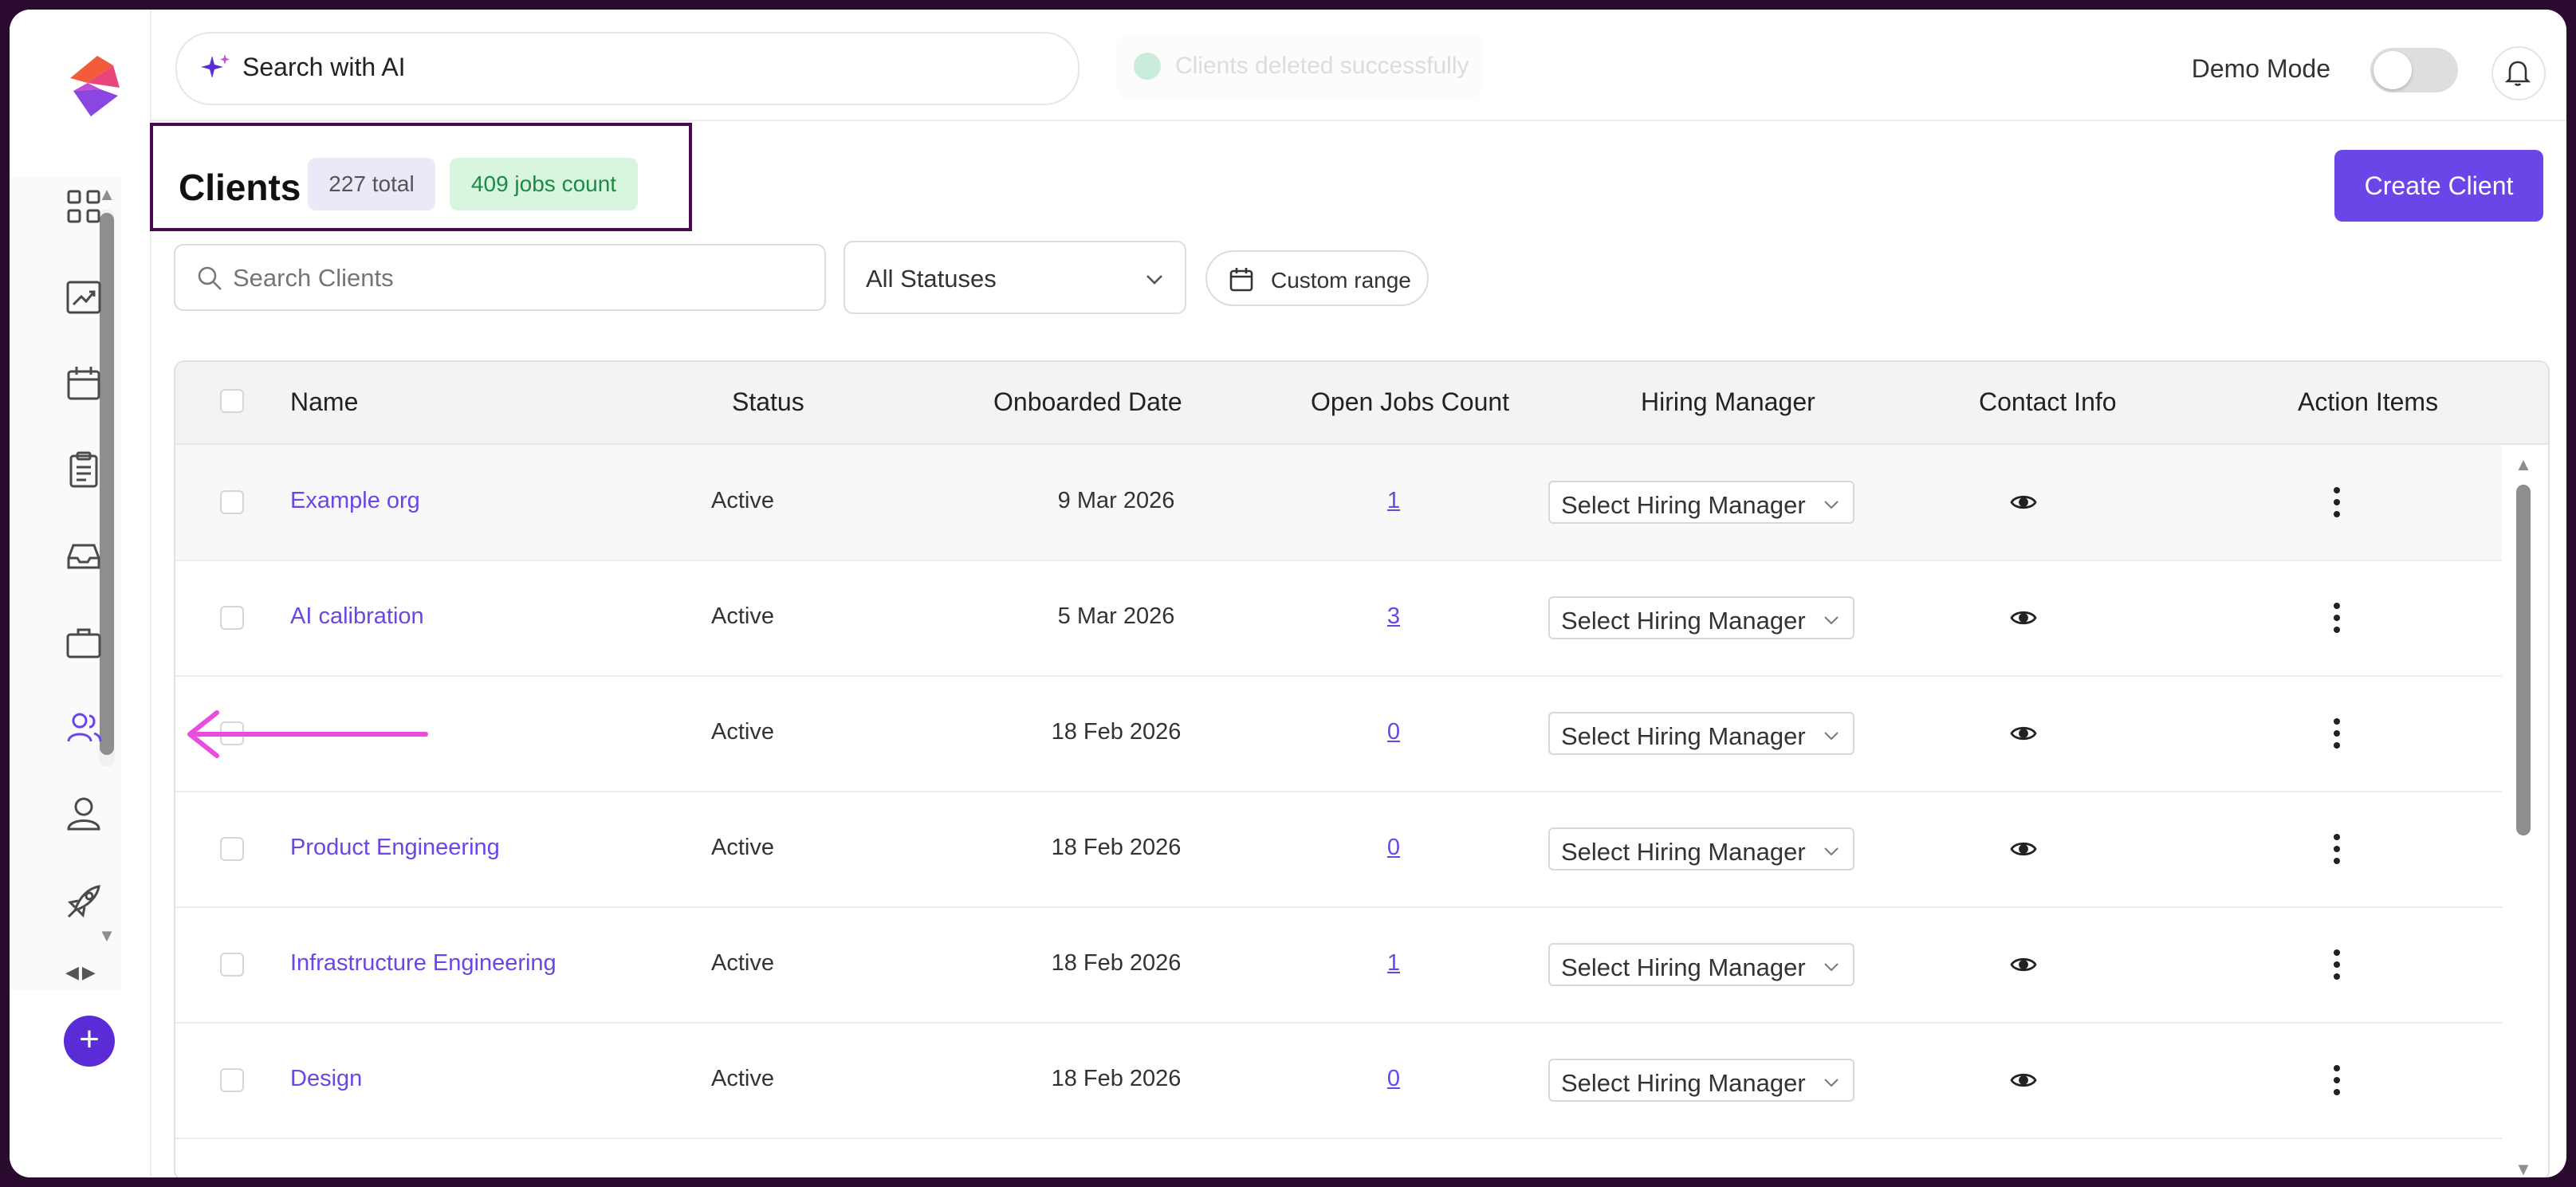  I want to click on ai-search-label: Search with AI, so click(324, 67).